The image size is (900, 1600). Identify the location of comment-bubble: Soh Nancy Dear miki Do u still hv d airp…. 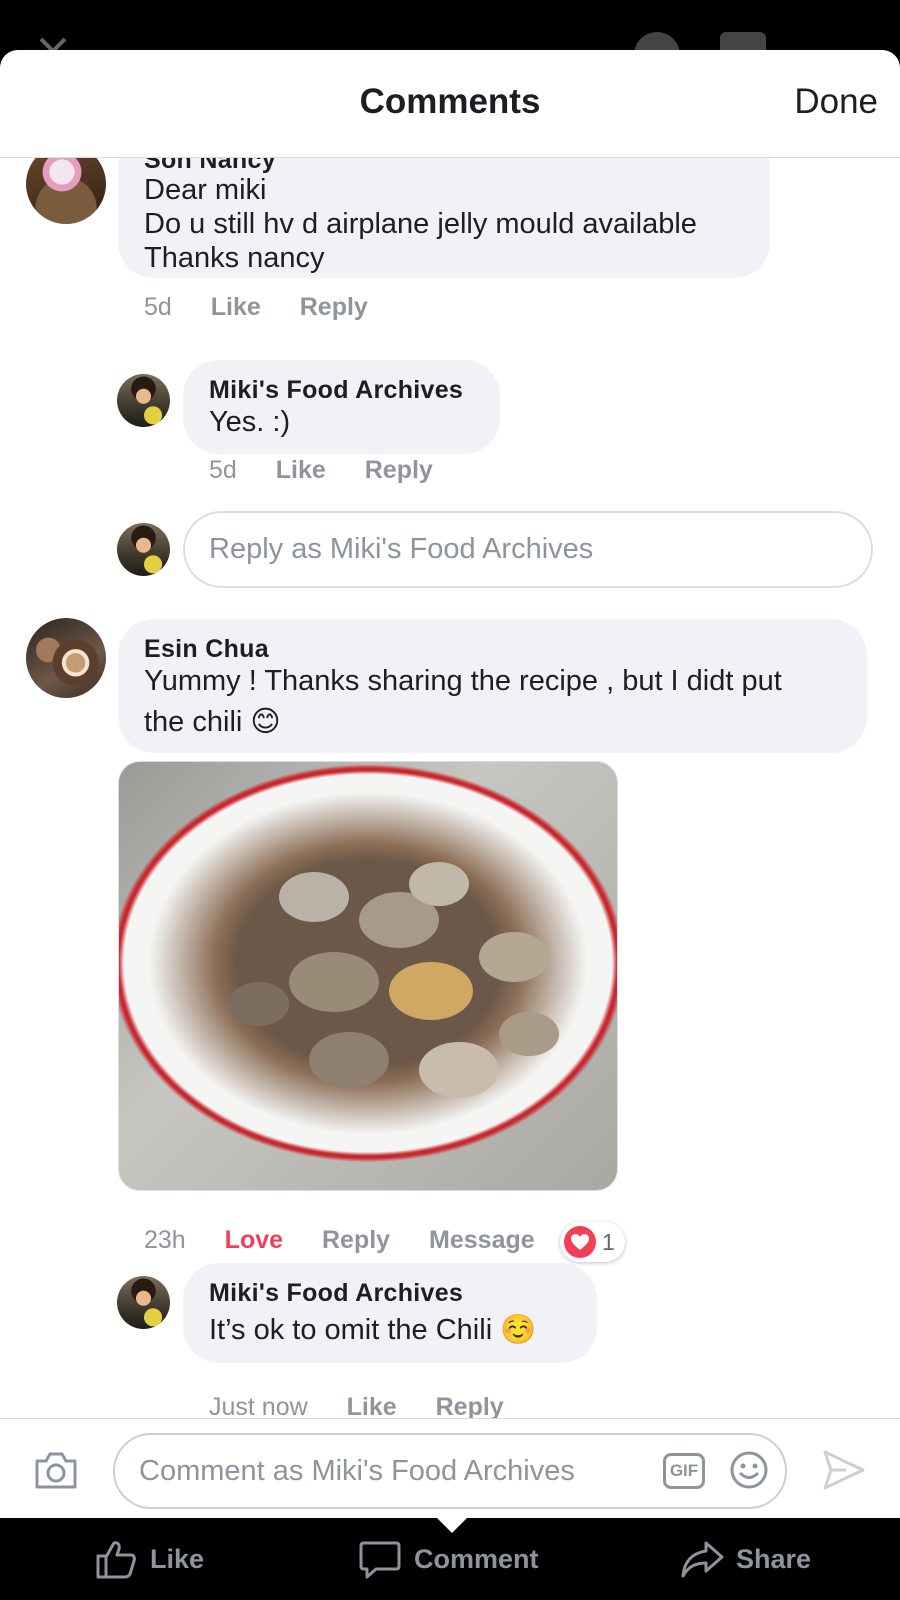
(444, 218).